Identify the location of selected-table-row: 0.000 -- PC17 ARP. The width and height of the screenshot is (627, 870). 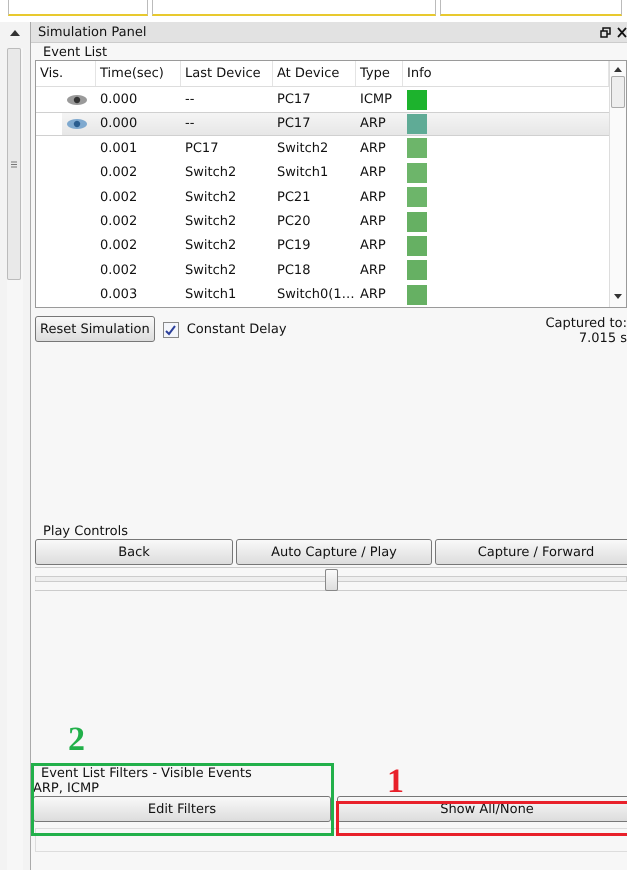
(322, 124).